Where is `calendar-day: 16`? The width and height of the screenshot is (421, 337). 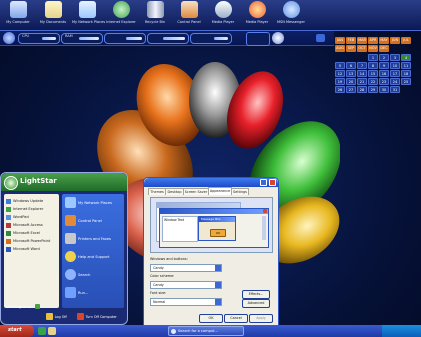
calendar-day: 16 is located at coordinates (384, 73).